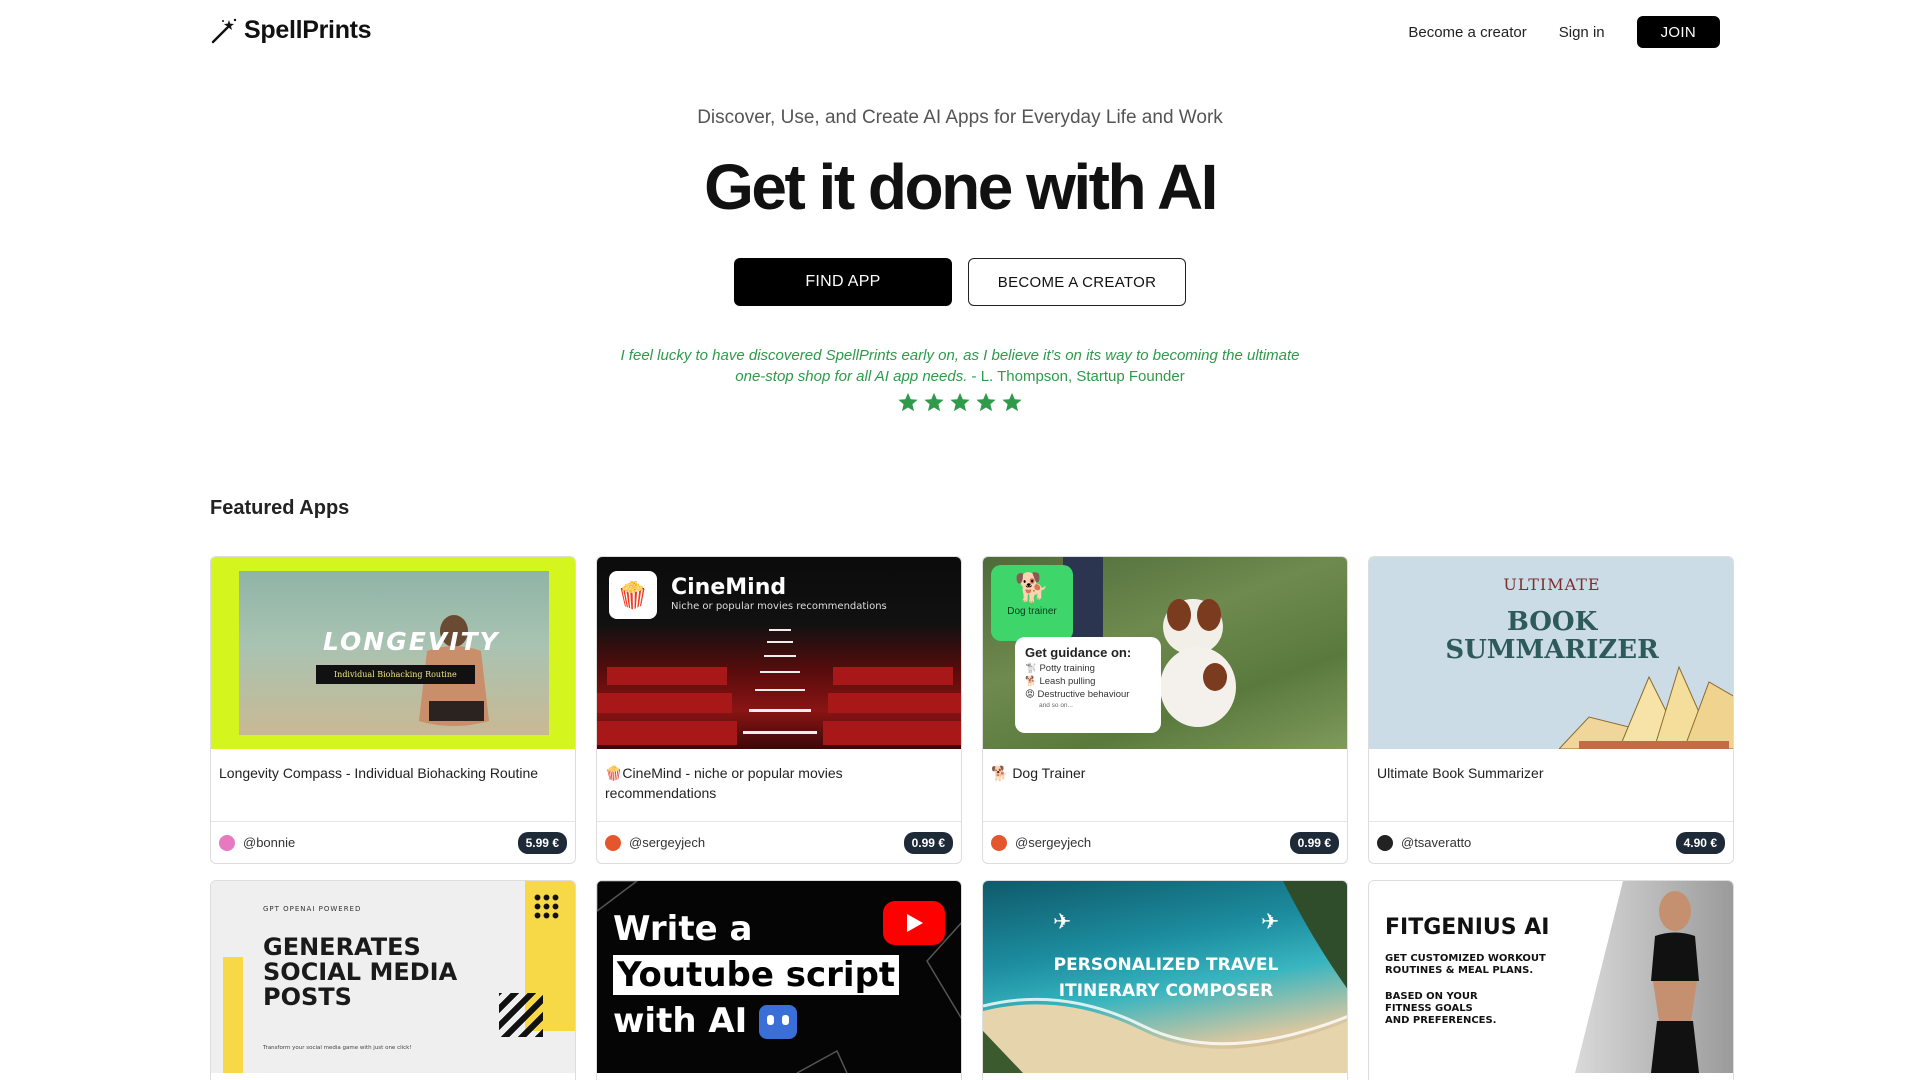 This screenshot has height=1080, width=1920. I want to click on app-card-youtube-script: Write a Youtube script with AI, so click(779, 980).